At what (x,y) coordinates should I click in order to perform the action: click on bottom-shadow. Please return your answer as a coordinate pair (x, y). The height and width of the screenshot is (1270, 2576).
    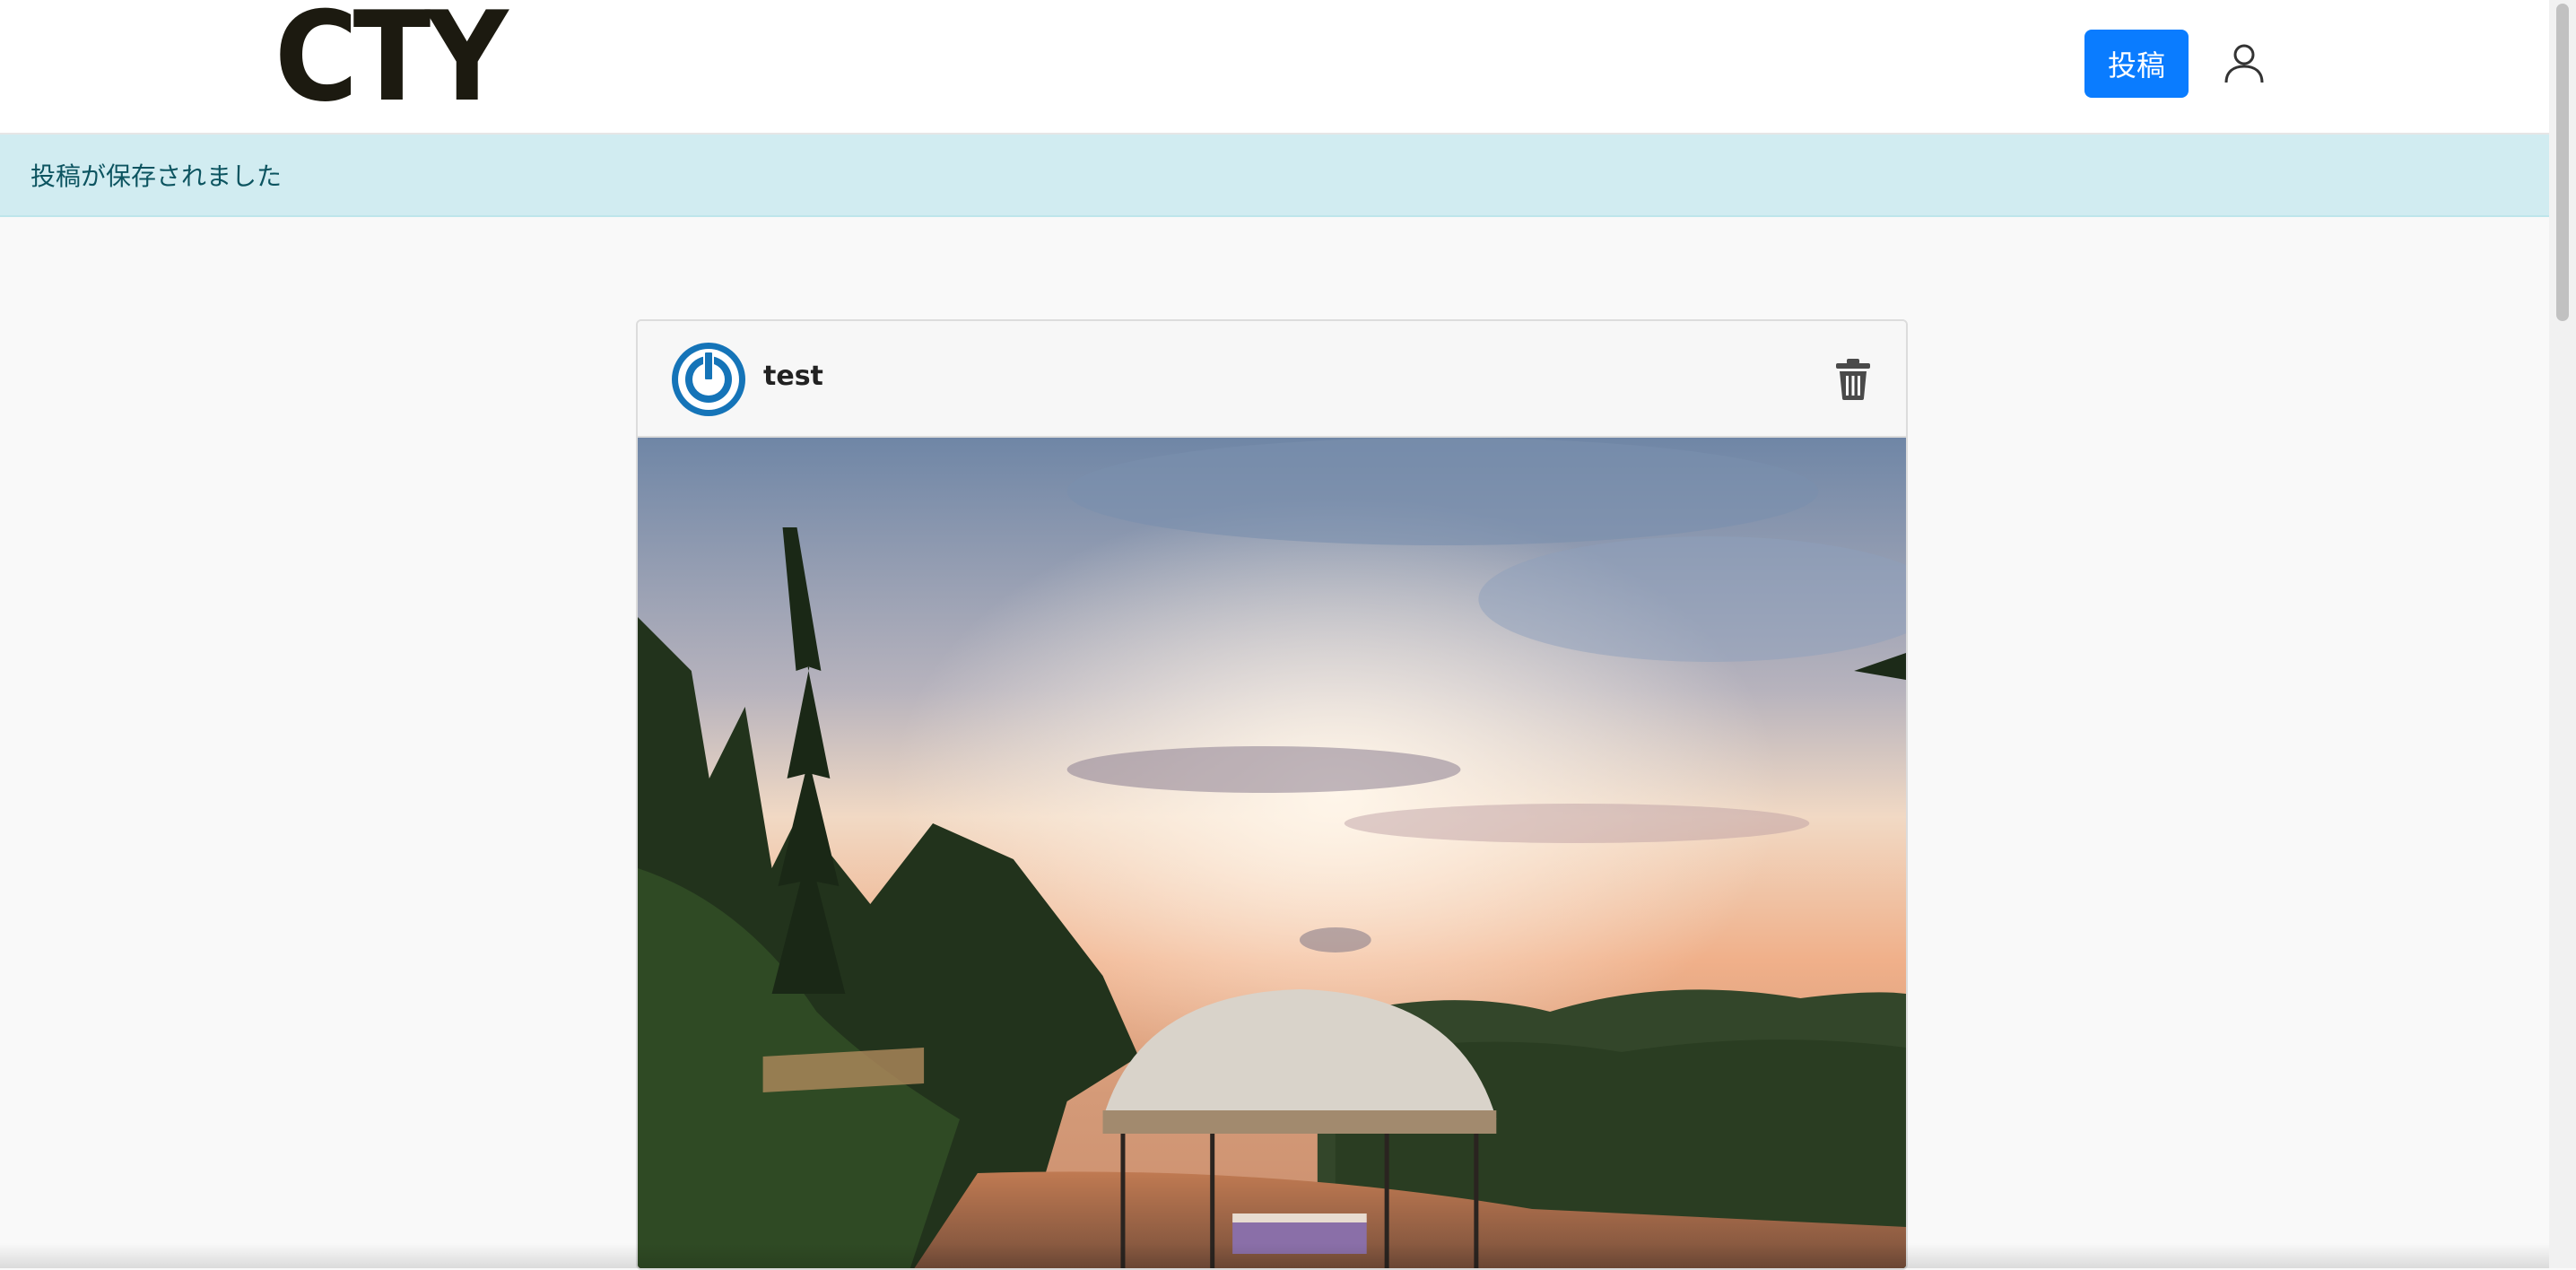
    Looking at the image, I should click on (1274, 1255).